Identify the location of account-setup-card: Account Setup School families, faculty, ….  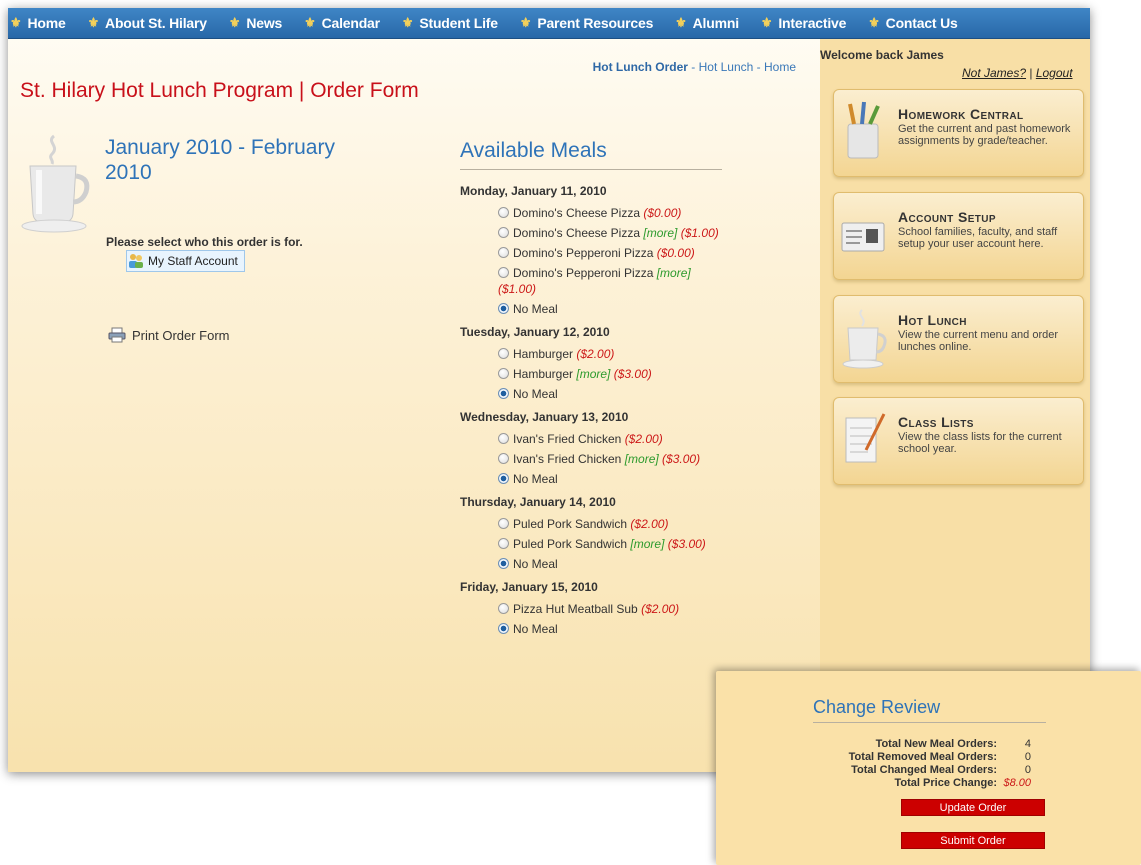
(958, 236).